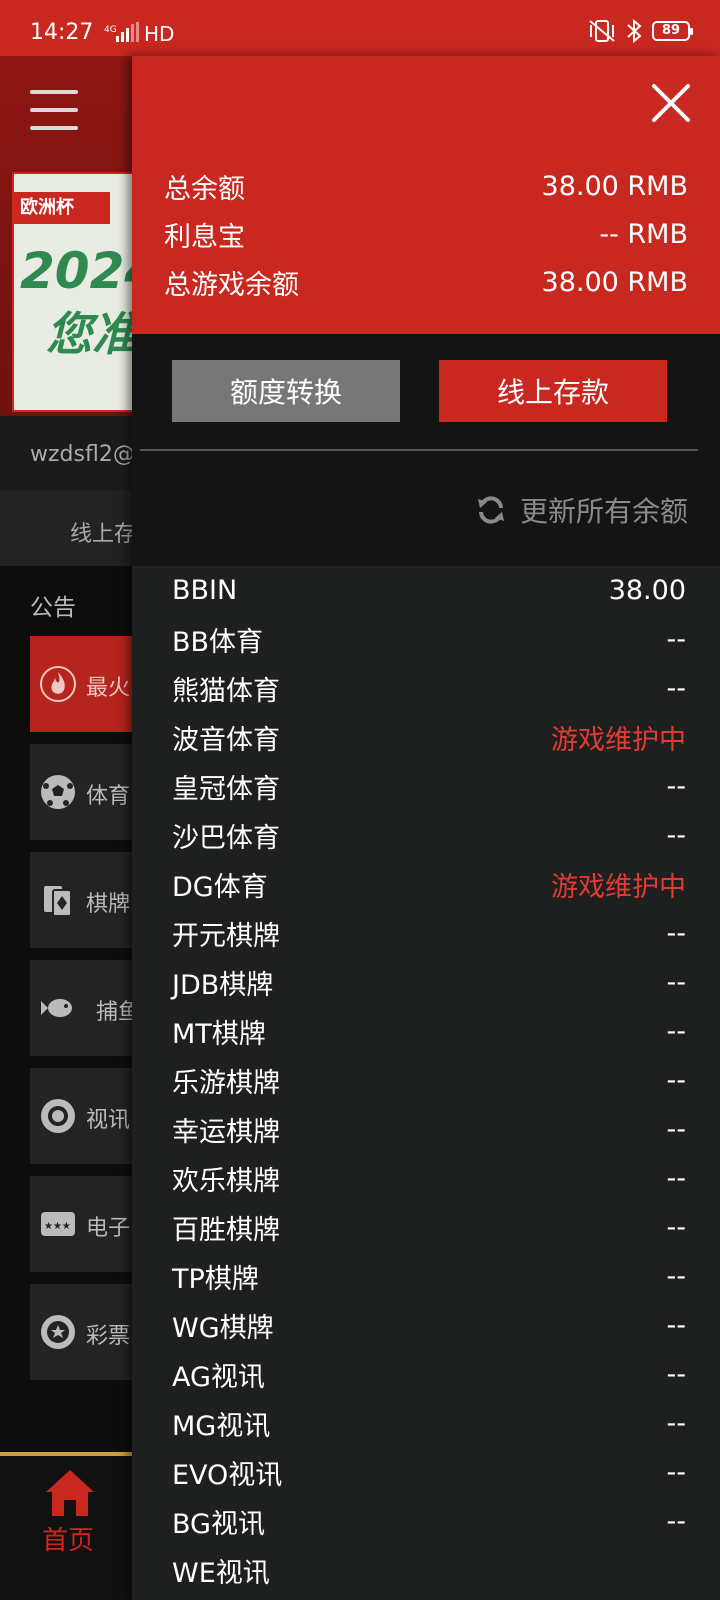  What do you see at coordinates (643, 234) in the screenshot?
I see `balance-value: -- RMB` at bounding box center [643, 234].